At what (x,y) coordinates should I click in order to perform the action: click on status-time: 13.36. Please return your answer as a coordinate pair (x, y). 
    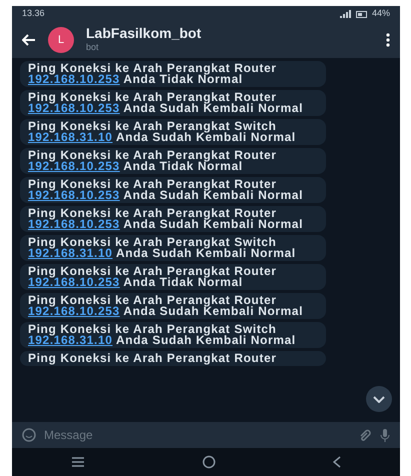
    Looking at the image, I should click on (33, 13).